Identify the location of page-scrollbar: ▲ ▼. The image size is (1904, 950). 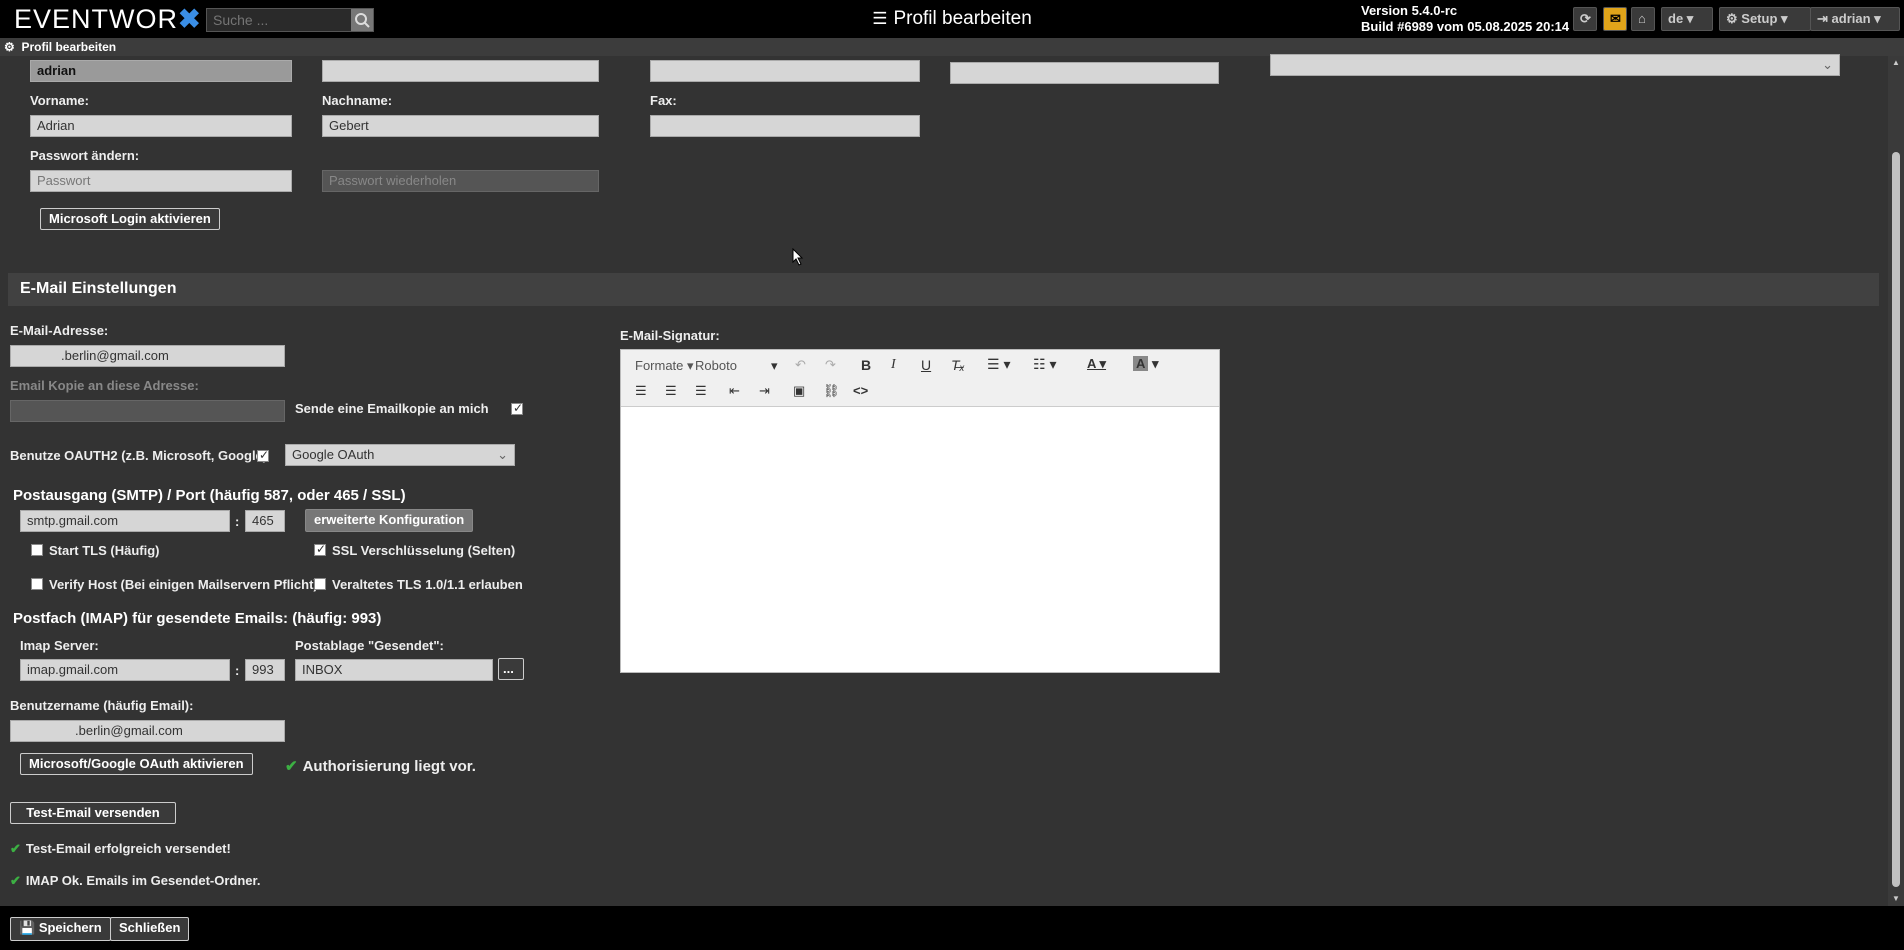
(1896, 481).